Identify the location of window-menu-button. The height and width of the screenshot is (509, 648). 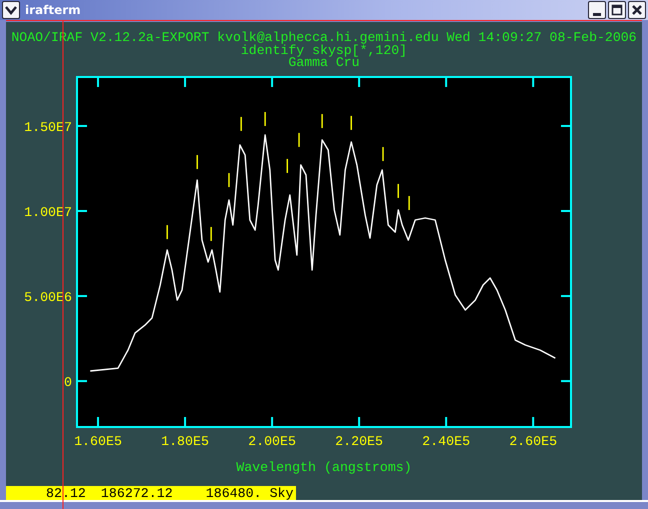
(11, 10).